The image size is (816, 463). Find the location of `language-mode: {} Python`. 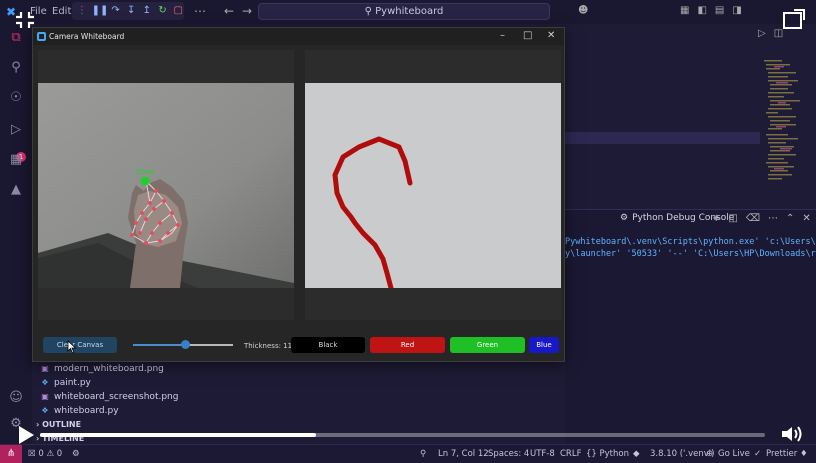

language-mode: {} Python is located at coordinates (607, 454).